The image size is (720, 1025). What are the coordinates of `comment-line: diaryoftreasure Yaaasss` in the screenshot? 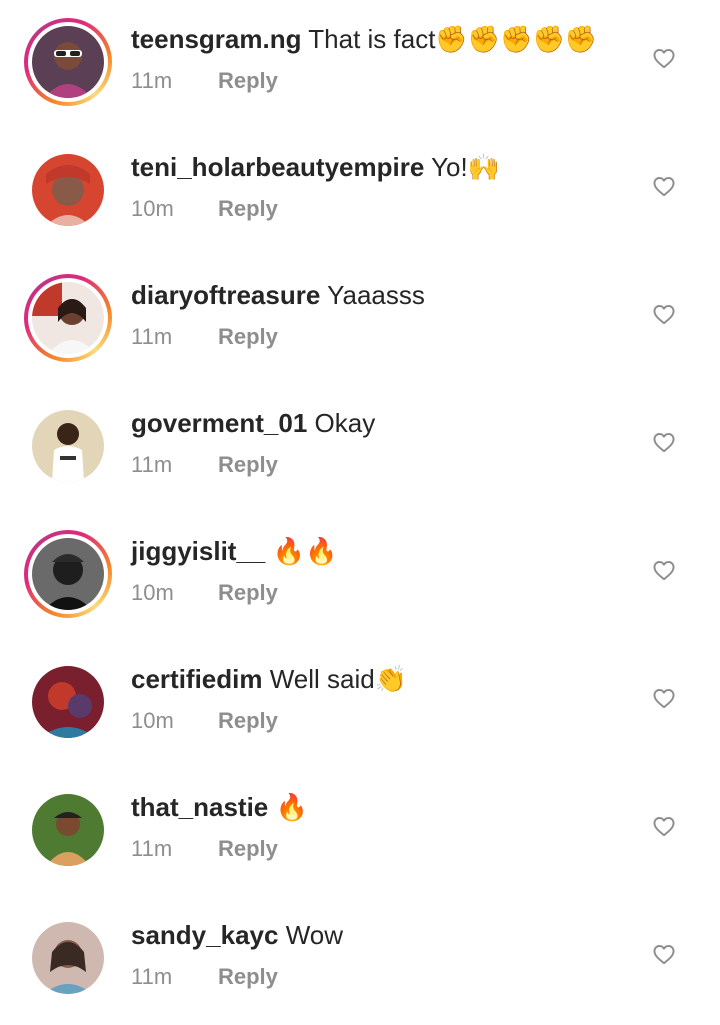 It's located at (278, 295).